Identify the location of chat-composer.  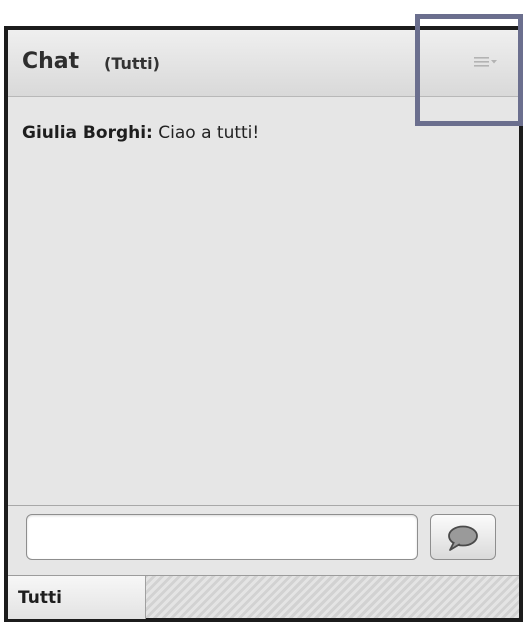
(263, 540).